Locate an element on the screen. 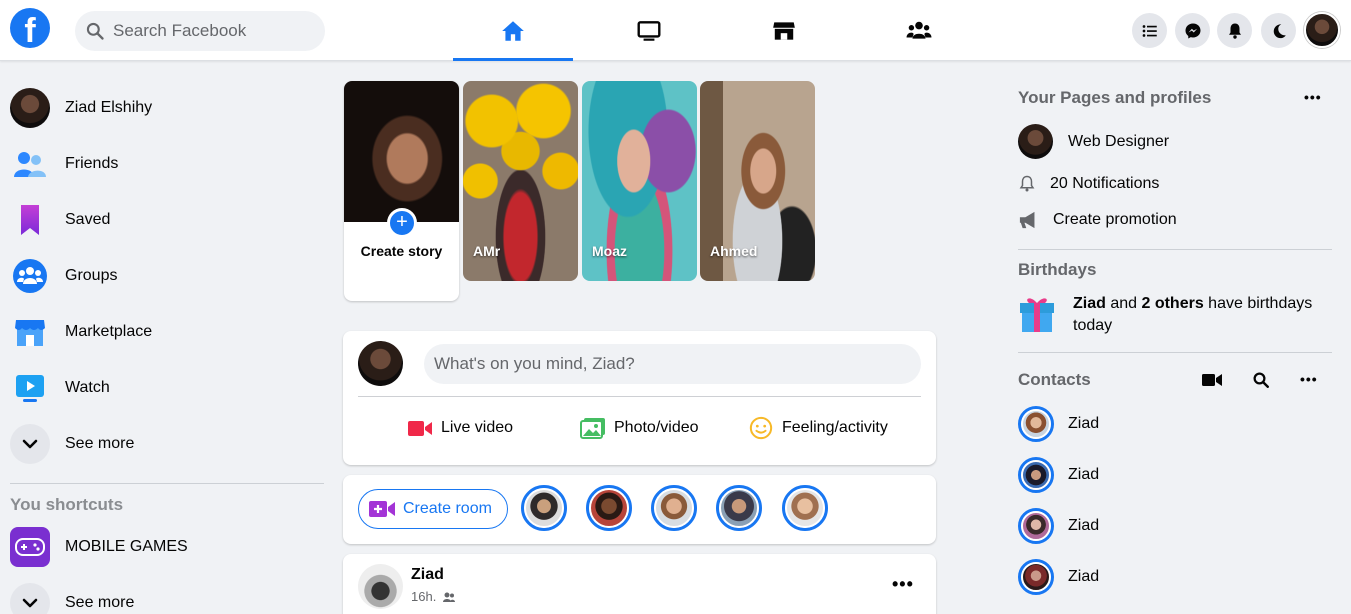 The width and height of the screenshot is (1351, 614). smile-icon is located at coordinates (761, 428).